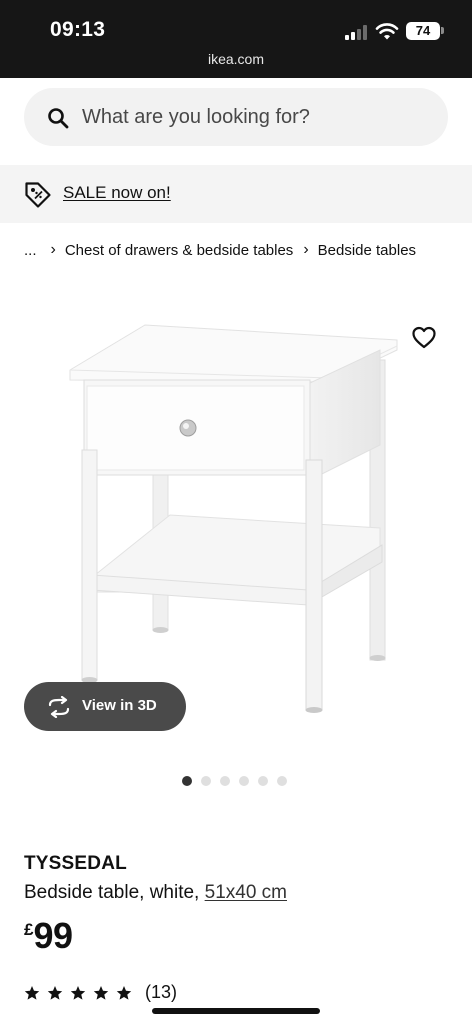  I want to click on product-price: £ 99, so click(48, 936).